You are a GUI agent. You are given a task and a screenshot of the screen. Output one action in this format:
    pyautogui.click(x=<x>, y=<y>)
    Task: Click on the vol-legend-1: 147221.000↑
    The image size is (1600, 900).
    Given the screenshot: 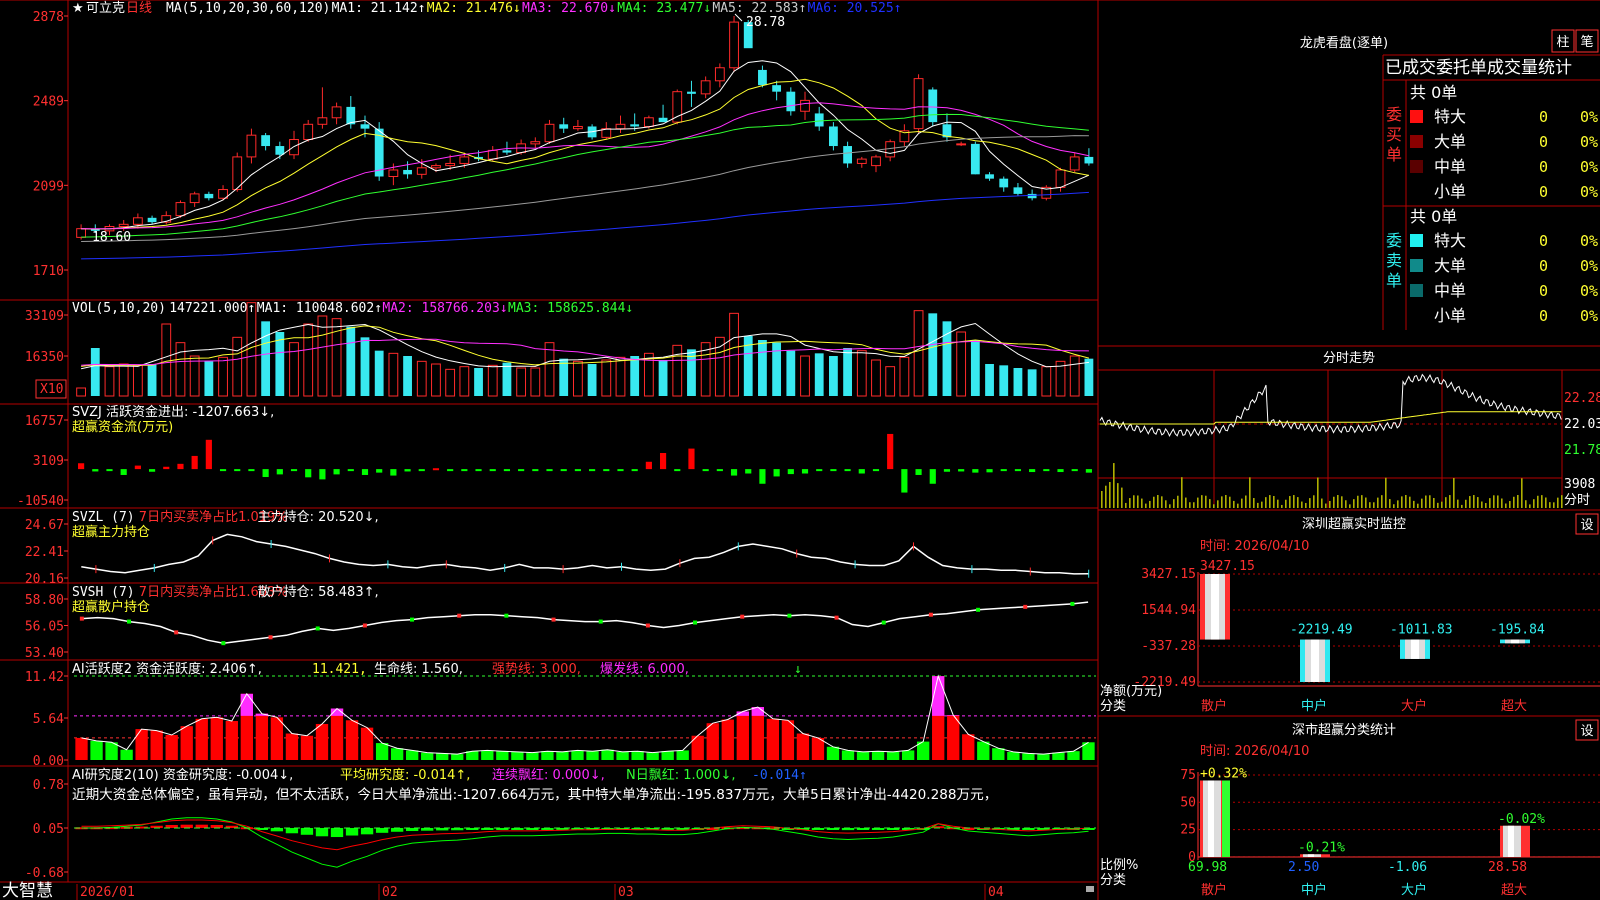 What is the action you would take?
    pyautogui.click(x=212, y=308)
    